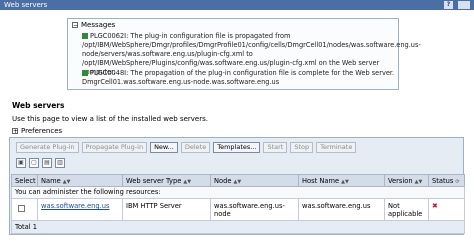 This screenshot has width=474, height=249. What do you see at coordinates (80, 180) in the screenshot?
I see `column-name: Name ▲▼` at bounding box center [80, 180].